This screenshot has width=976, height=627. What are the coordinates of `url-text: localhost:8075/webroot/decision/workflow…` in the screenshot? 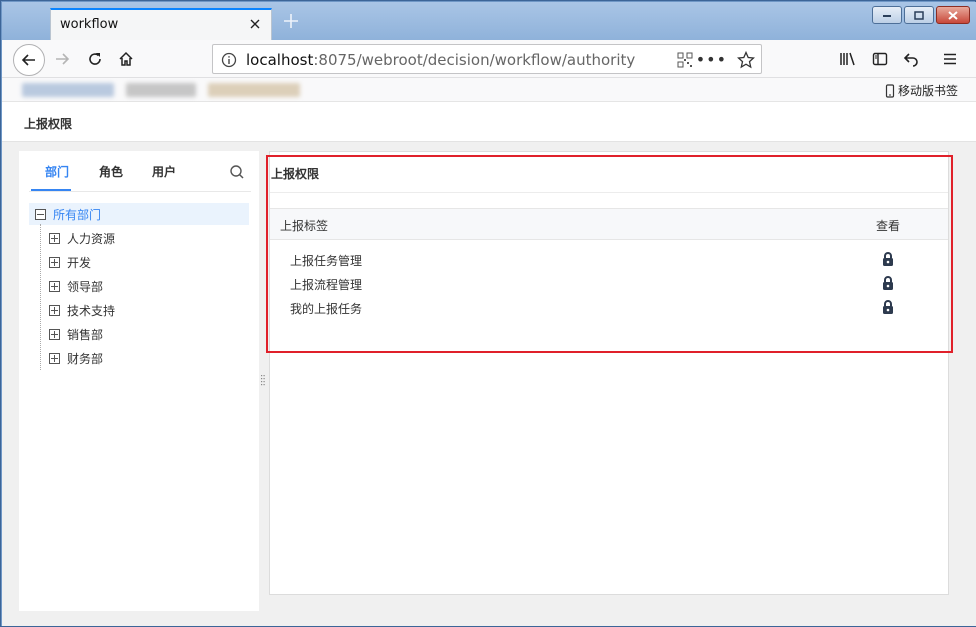 It's located at (440, 60).